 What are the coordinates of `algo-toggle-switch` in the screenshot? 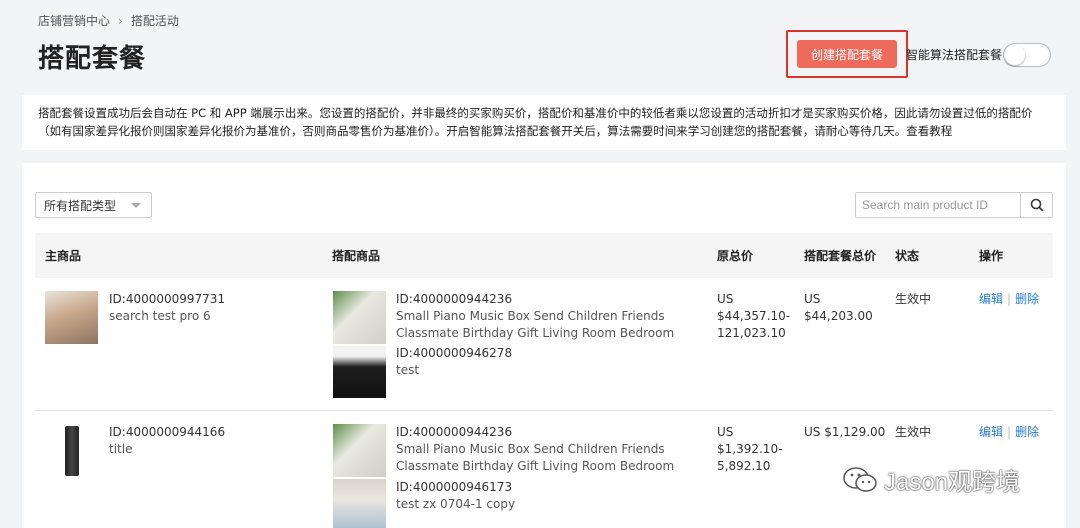 It's located at (1027, 55).